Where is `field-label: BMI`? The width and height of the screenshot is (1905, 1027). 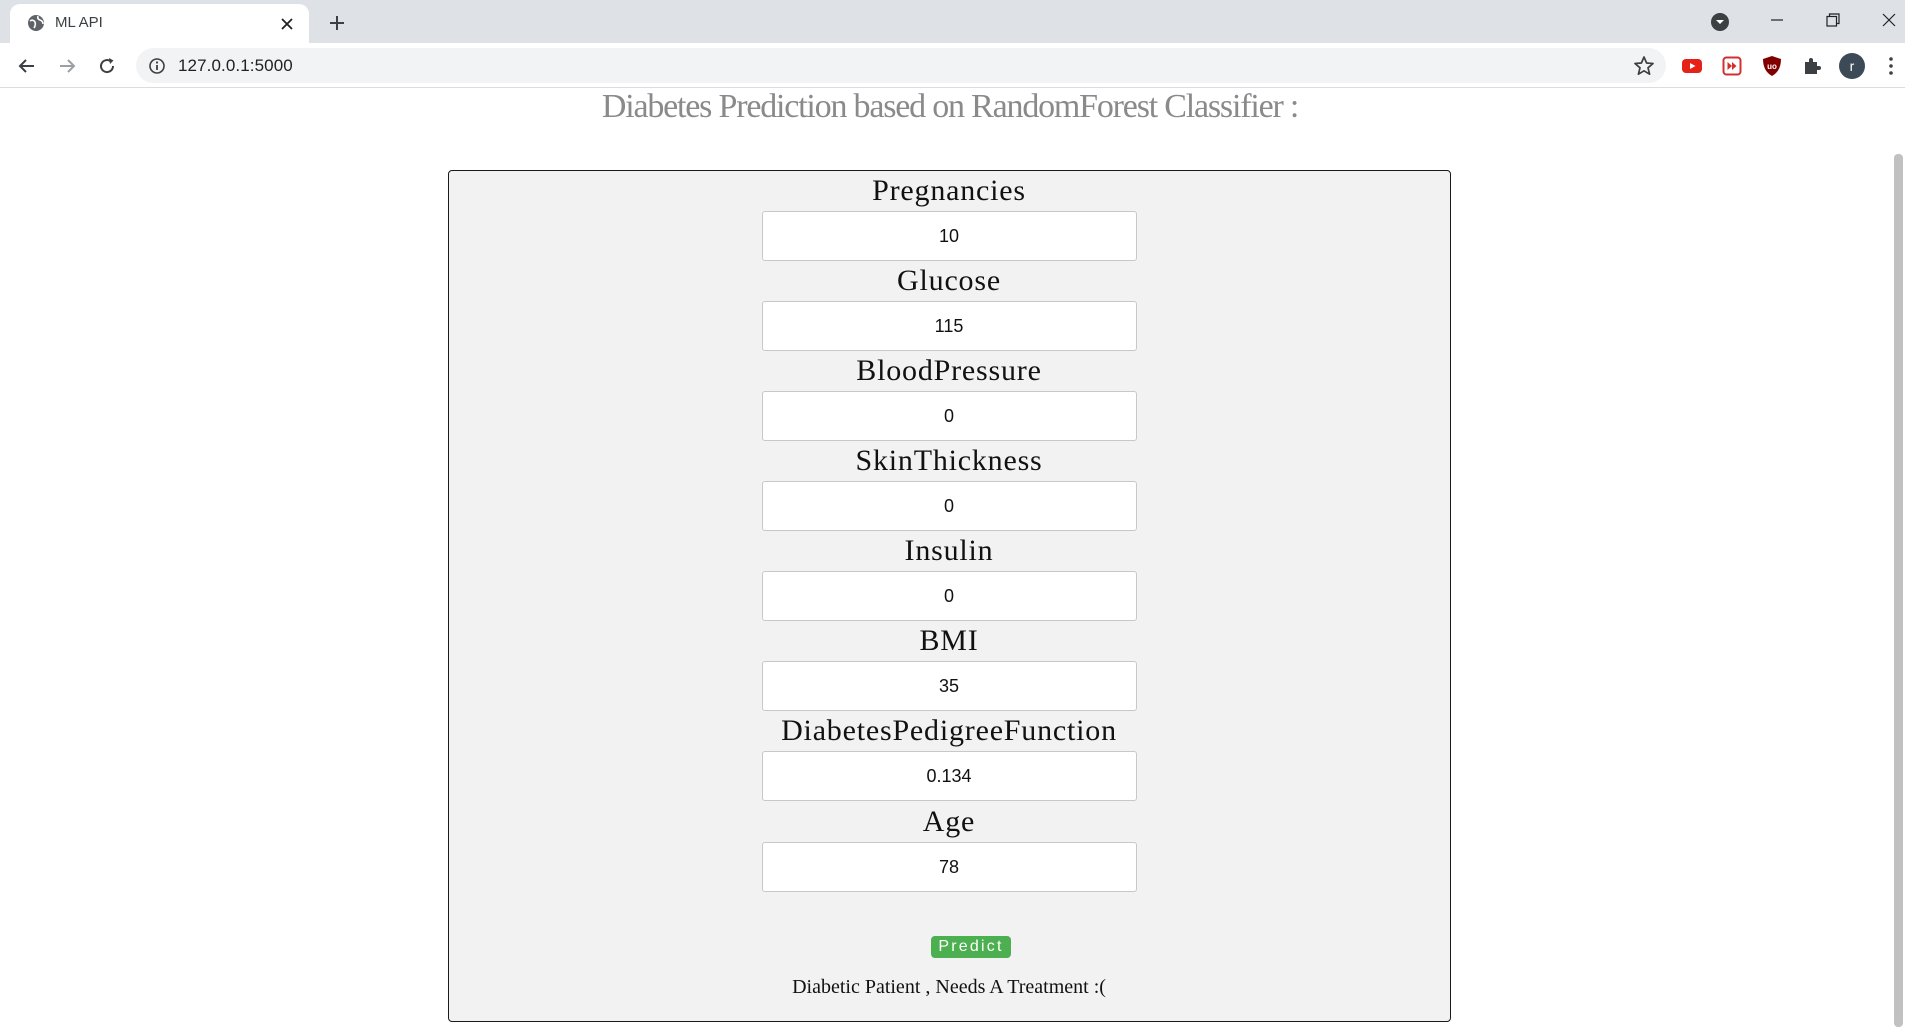 field-label: BMI is located at coordinates (949, 640).